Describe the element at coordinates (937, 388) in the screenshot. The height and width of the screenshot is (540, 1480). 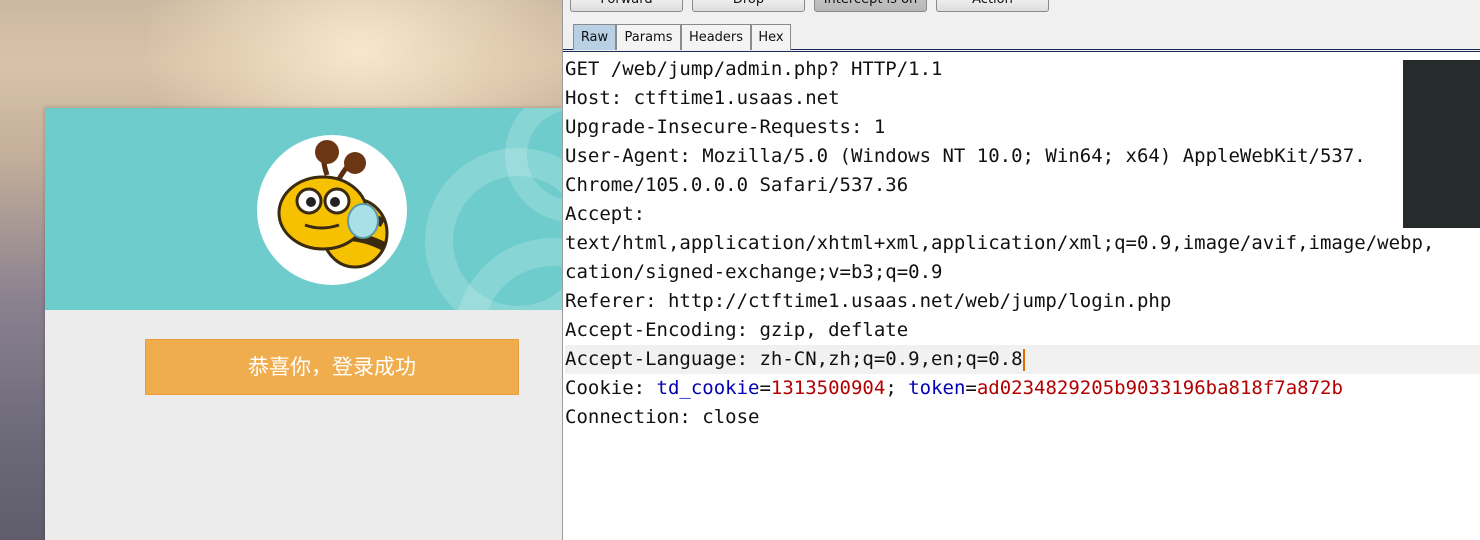
I see `cookie-name-token: token` at that location.